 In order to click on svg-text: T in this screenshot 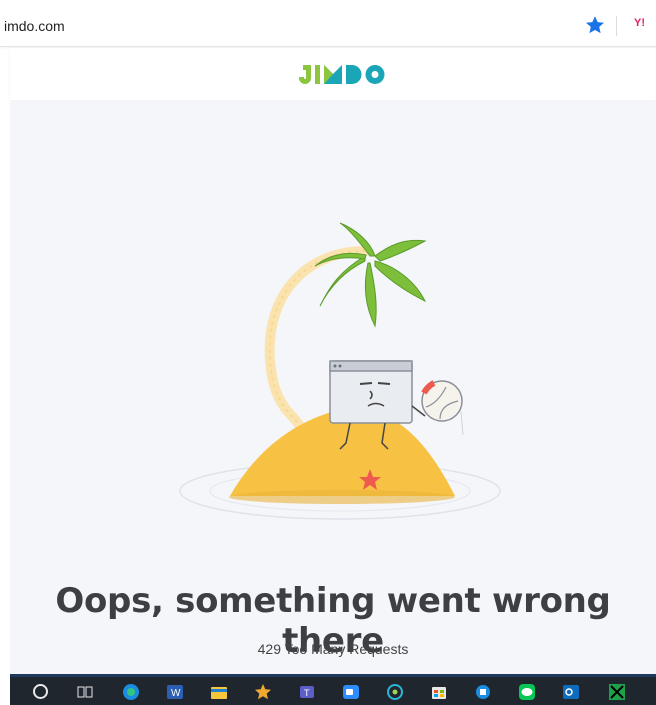, I will do `click(307, 693)`.